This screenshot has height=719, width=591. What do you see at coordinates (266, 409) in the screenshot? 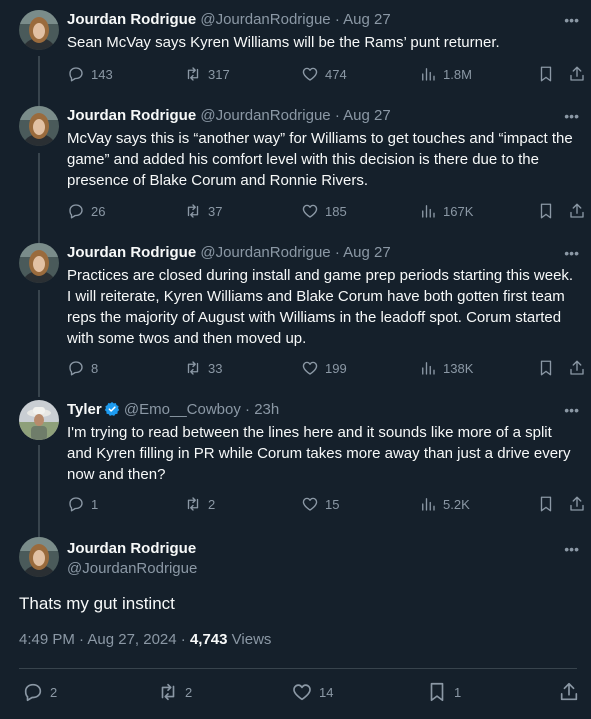
I see `tweet-date: 23h` at bounding box center [266, 409].